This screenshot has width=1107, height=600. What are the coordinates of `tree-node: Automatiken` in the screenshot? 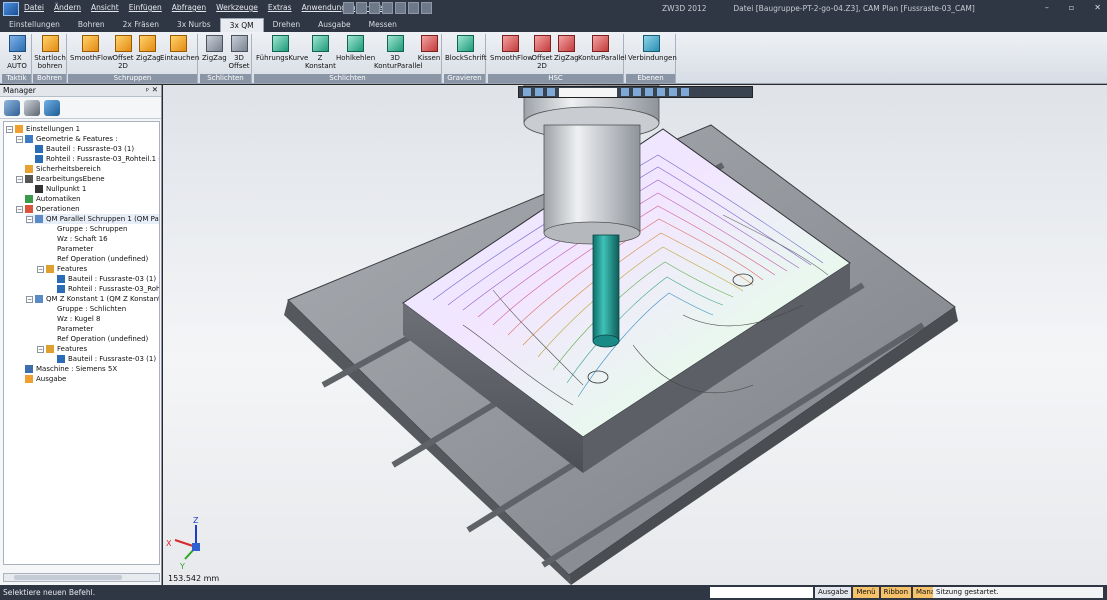 It's located at (53, 199).